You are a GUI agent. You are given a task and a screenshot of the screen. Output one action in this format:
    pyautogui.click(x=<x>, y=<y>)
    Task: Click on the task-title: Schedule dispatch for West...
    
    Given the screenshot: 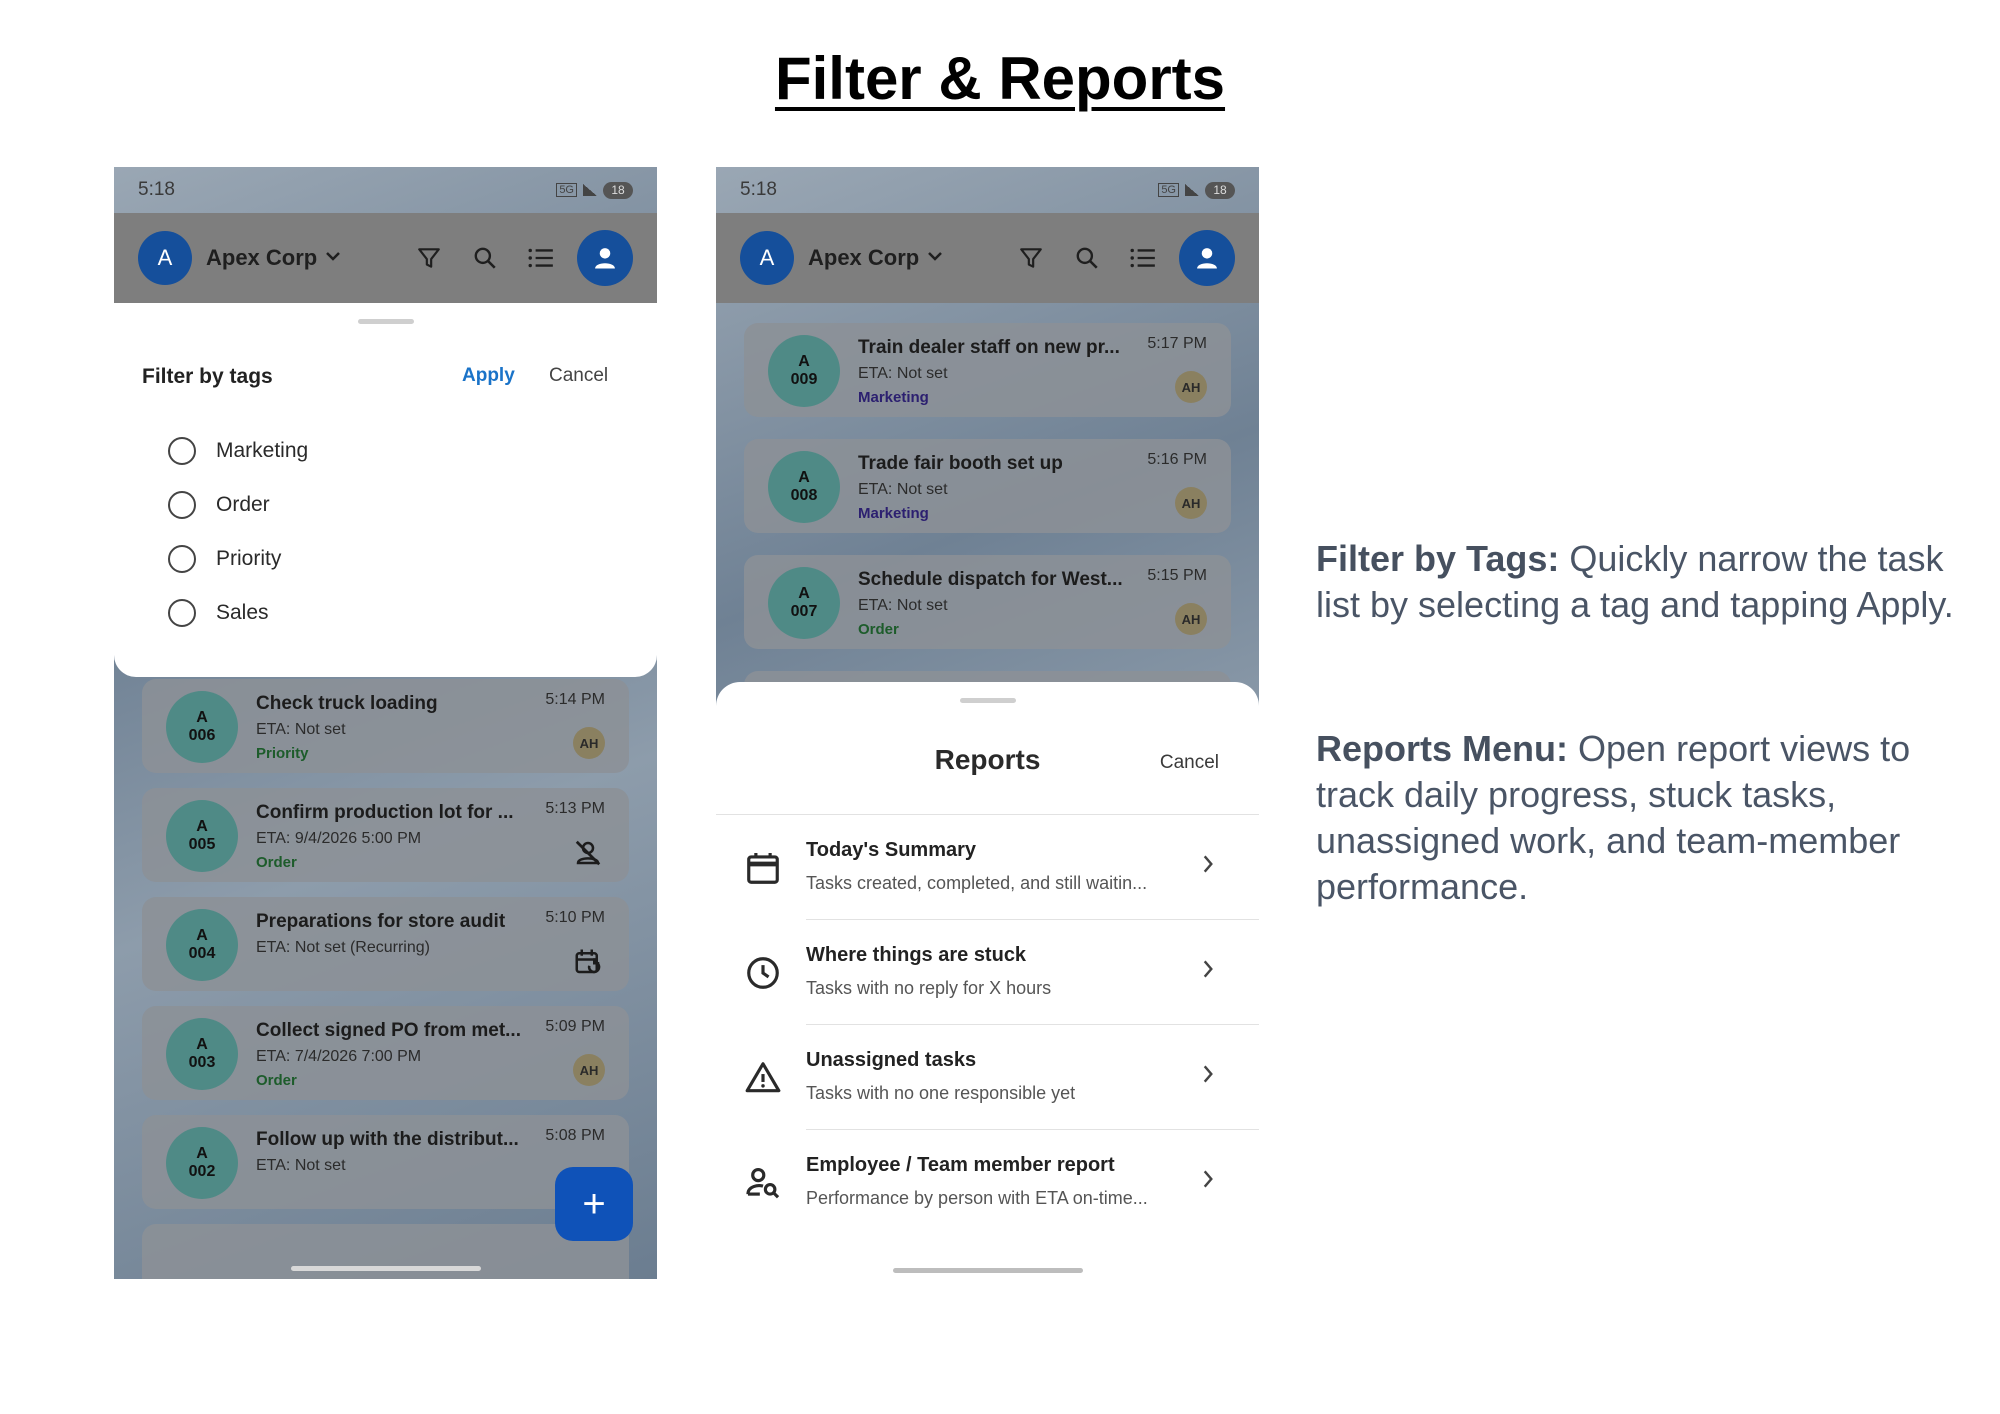 What is the action you would take?
    pyautogui.click(x=990, y=579)
    